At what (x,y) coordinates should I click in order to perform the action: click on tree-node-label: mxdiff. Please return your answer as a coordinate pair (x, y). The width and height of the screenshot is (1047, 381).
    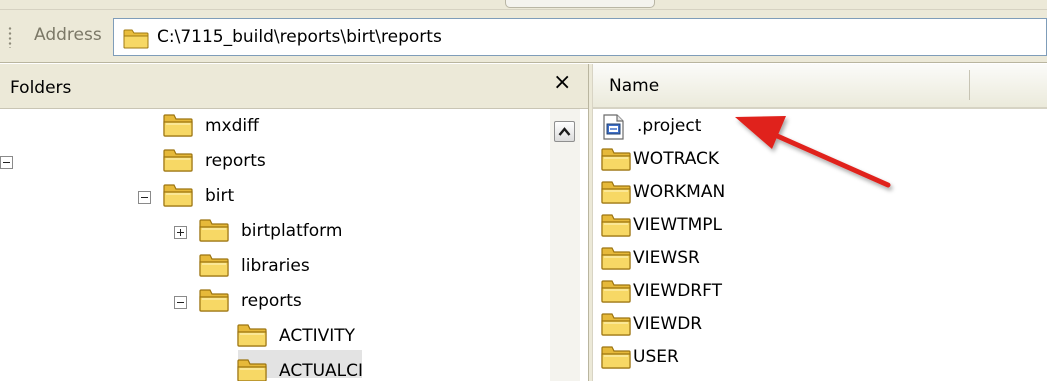
    Looking at the image, I should click on (232, 126).